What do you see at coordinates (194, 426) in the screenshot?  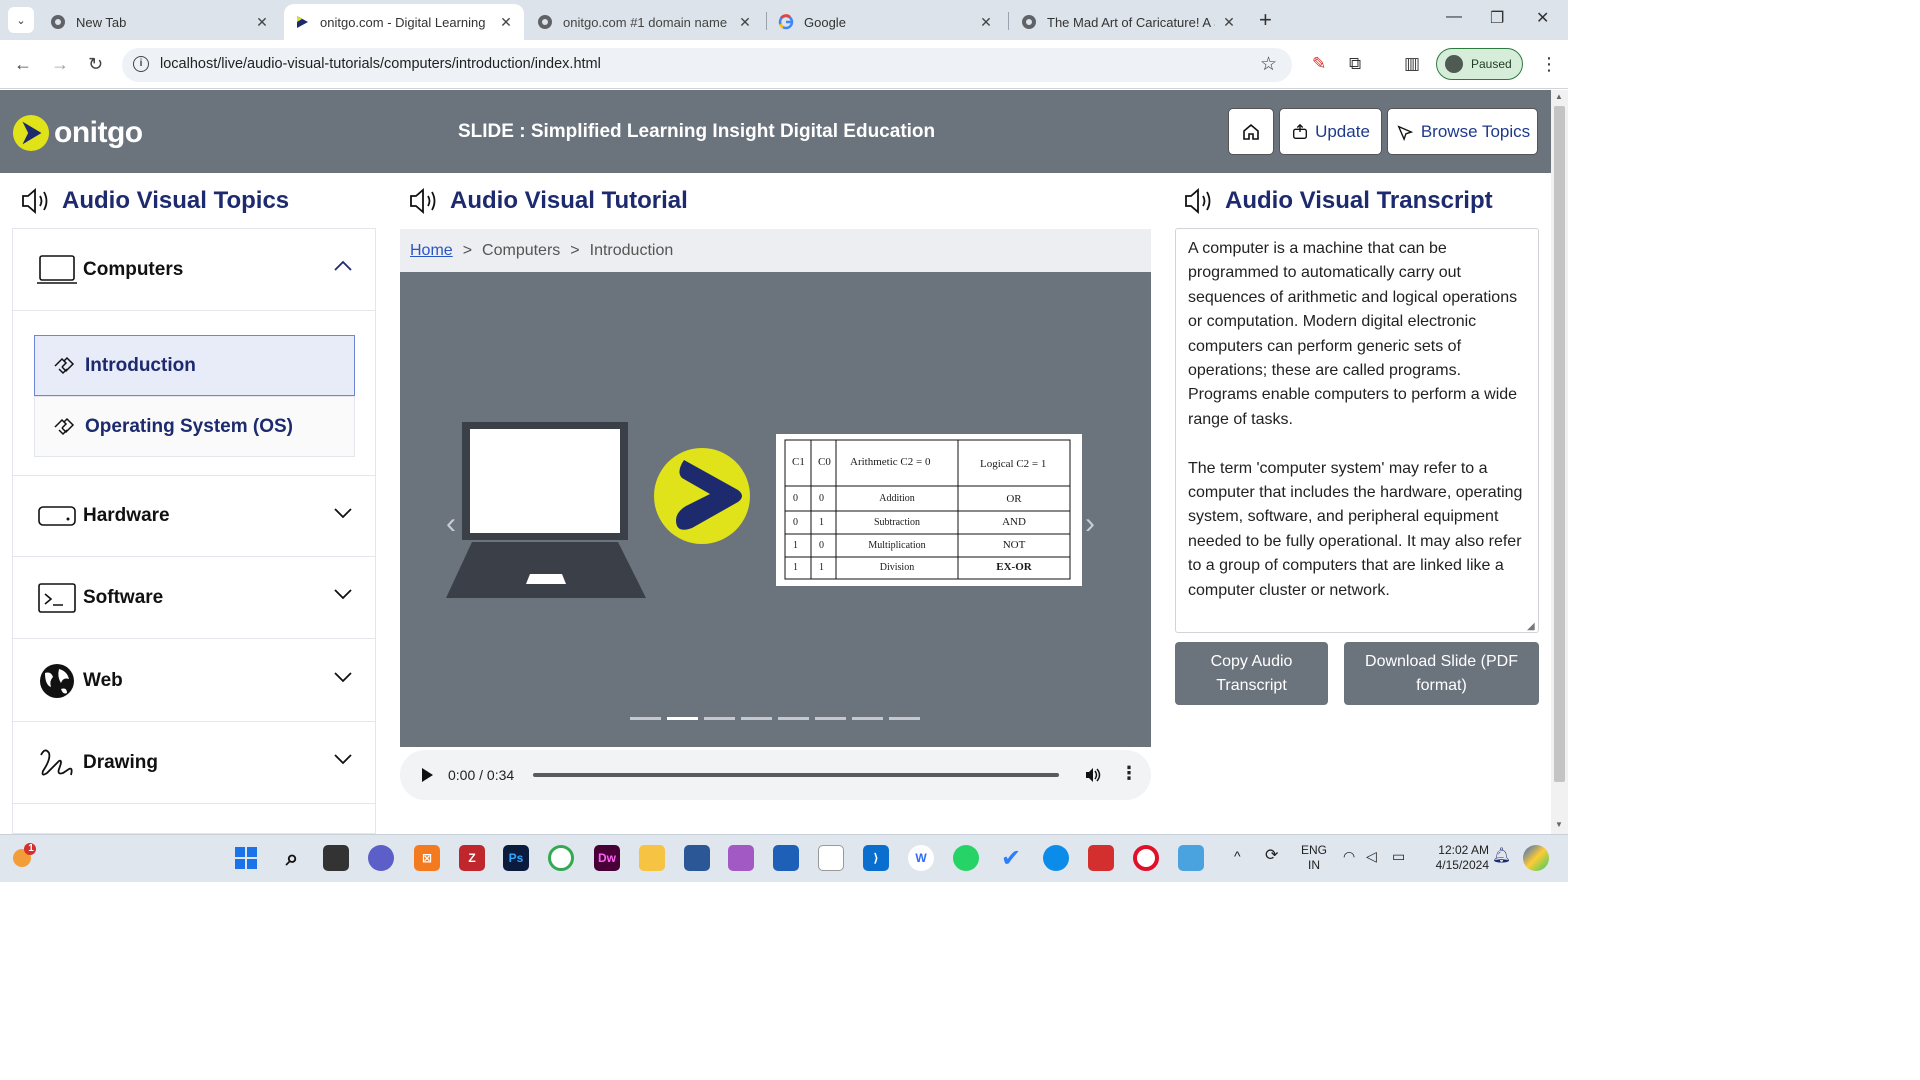 I see `topic-operating-system: Operating System (OS)` at bounding box center [194, 426].